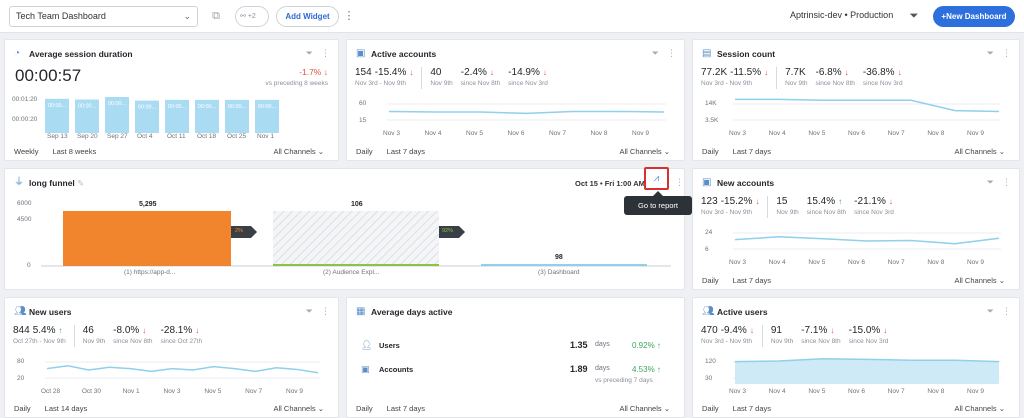 The width and height of the screenshot is (1024, 418). Describe the element at coordinates (147, 238) in the screenshot. I see `funnel-step-1-bar` at that location.